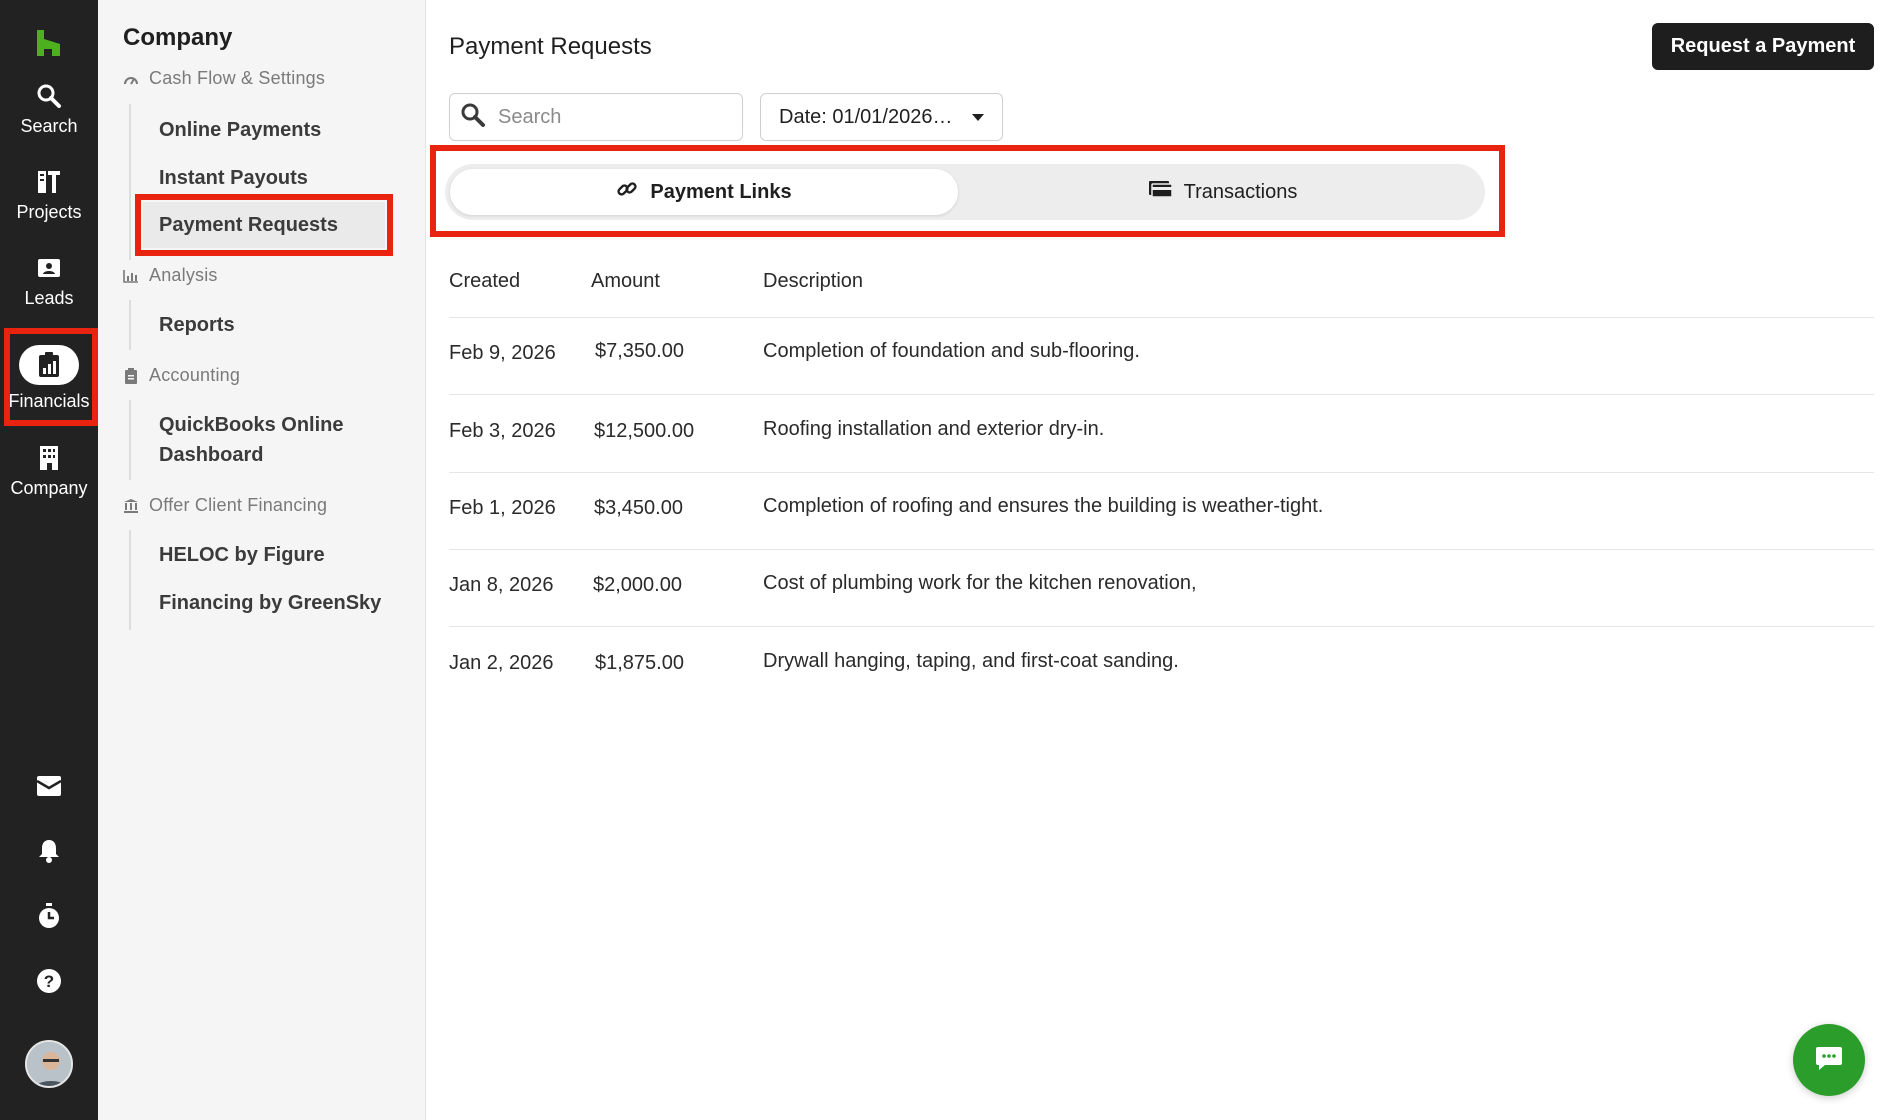  Describe the element at coordinates (224, 78) in the screenshot. I see `group-heading-cash-flow: Cash Flow & Settings` at that location.